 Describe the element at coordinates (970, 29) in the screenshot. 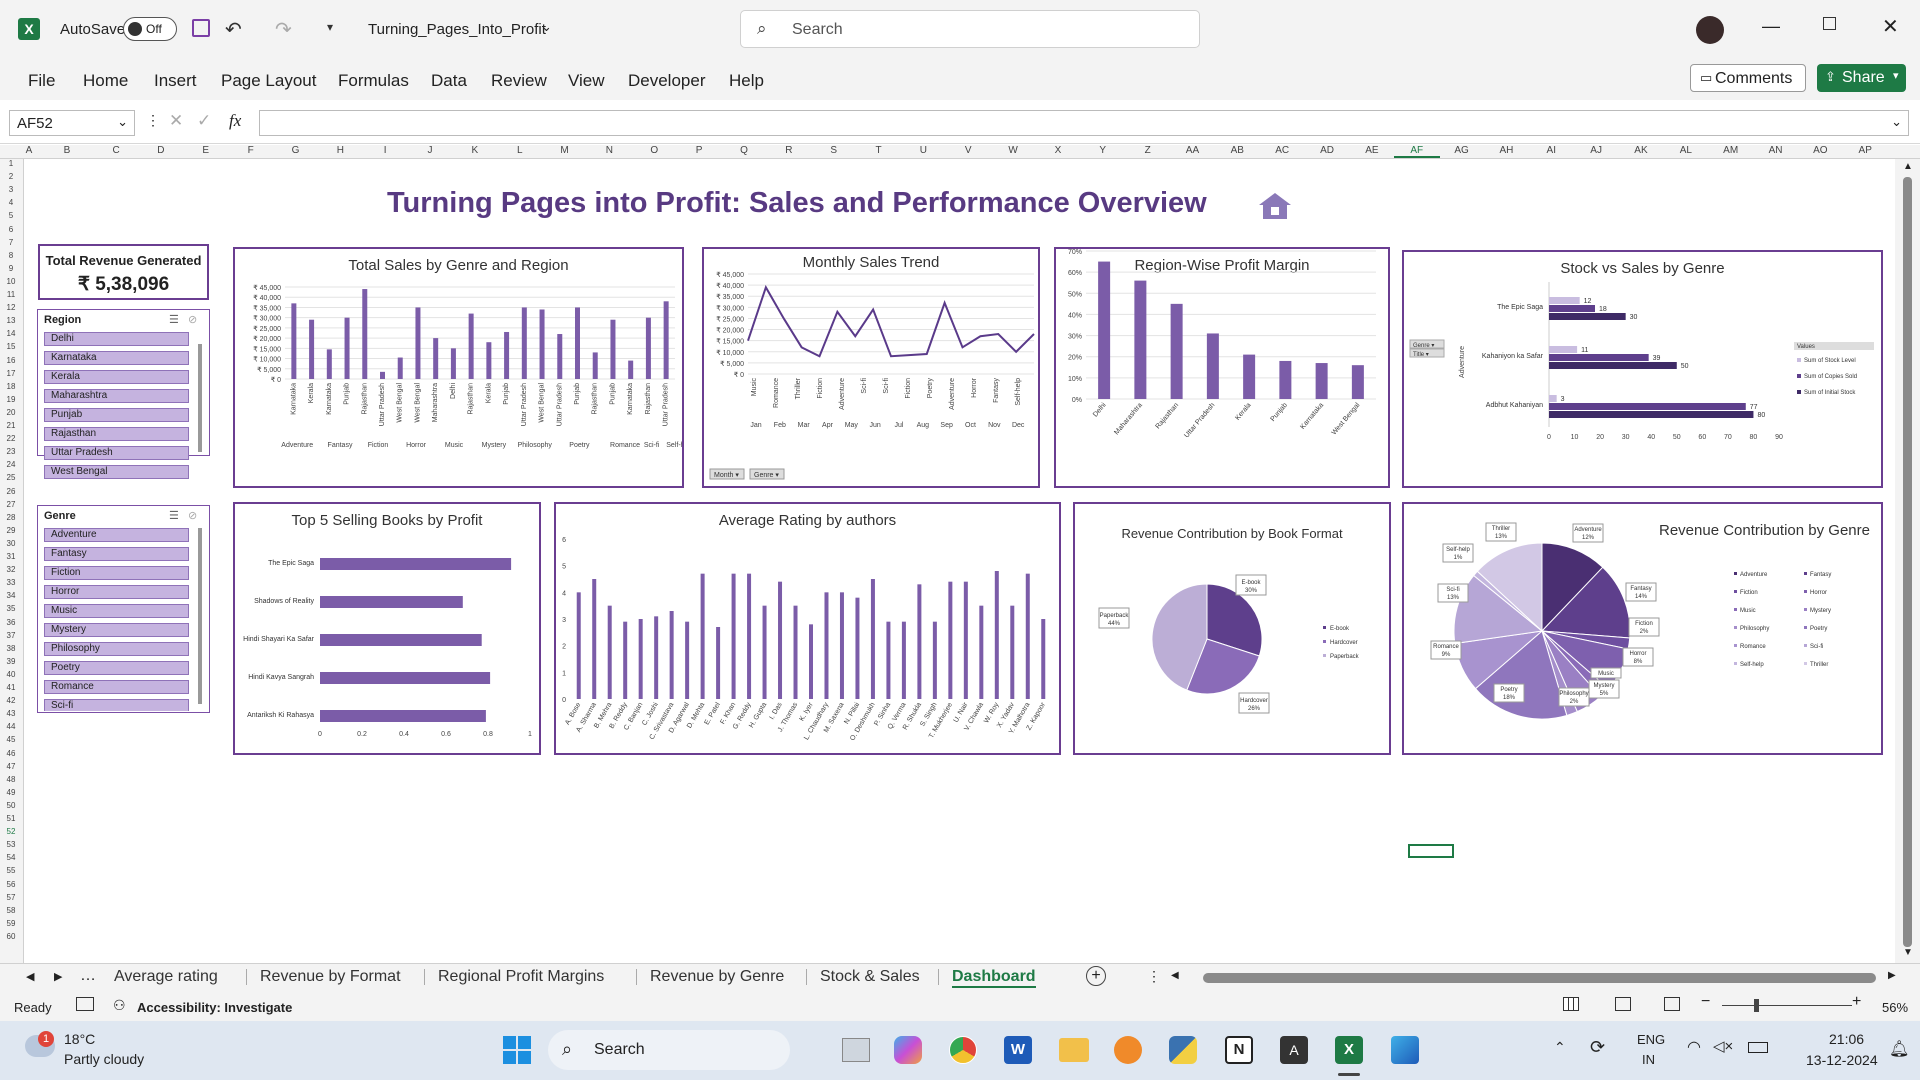

I see `search-box: ⌕ Search` at that location.